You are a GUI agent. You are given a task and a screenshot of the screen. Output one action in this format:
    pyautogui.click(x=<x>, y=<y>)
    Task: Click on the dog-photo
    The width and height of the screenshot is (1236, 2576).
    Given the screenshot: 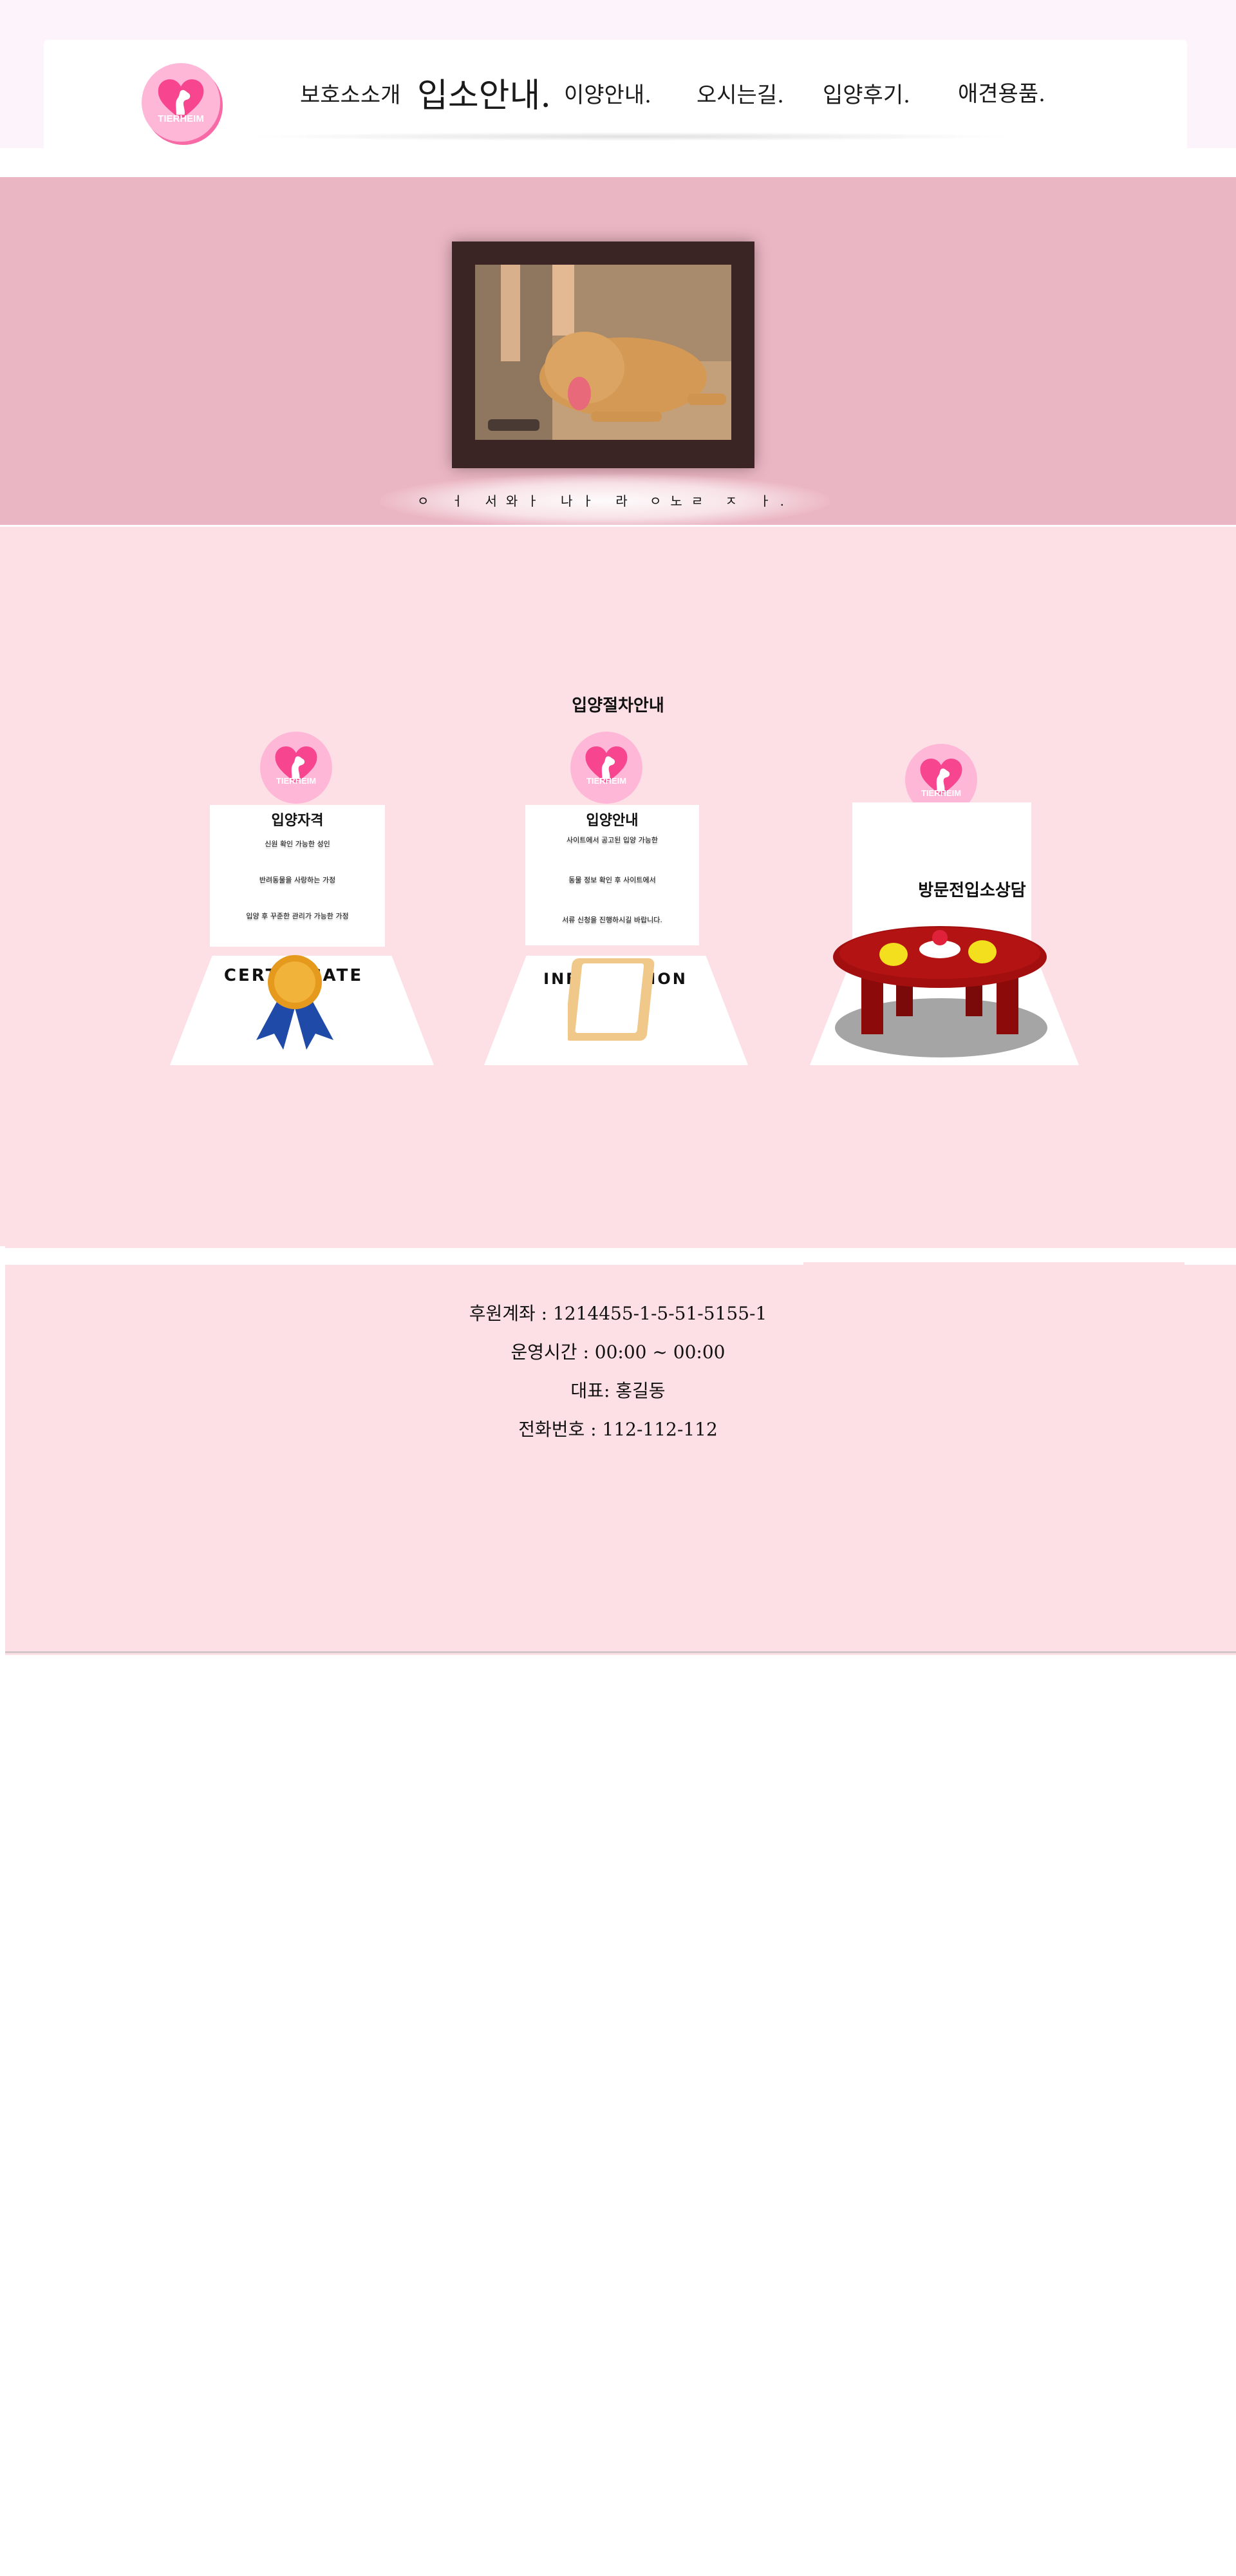 What is the action you would take?
    pyautogui.click(x=603, y=352)
    